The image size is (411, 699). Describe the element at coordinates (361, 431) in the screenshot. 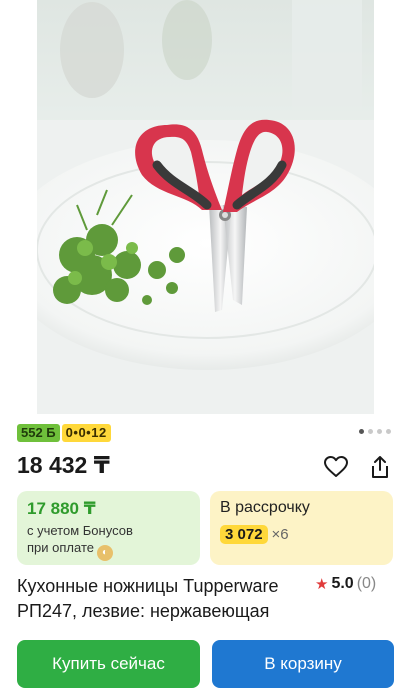

I see `pagination-dot-active` at that location.